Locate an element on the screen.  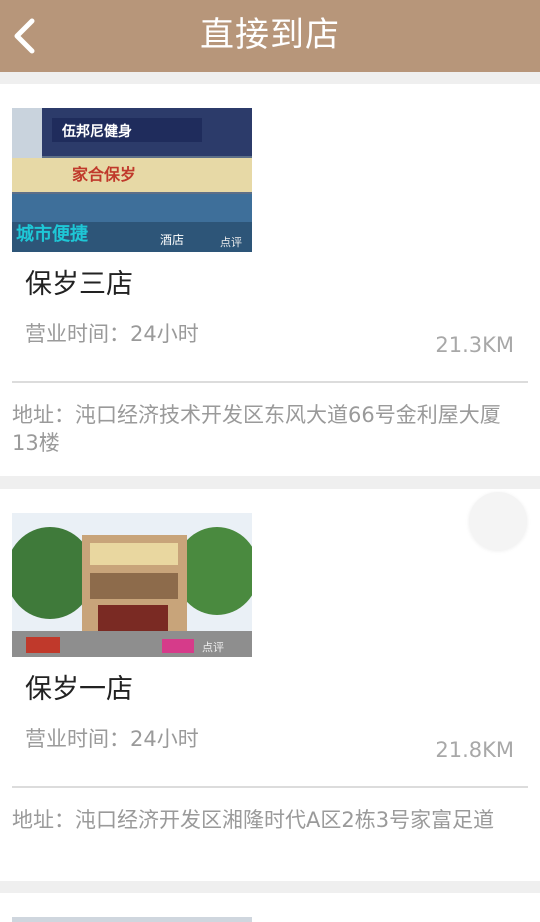
photo-sign-text: 家合保岁 is located at coordinates (104, 174).